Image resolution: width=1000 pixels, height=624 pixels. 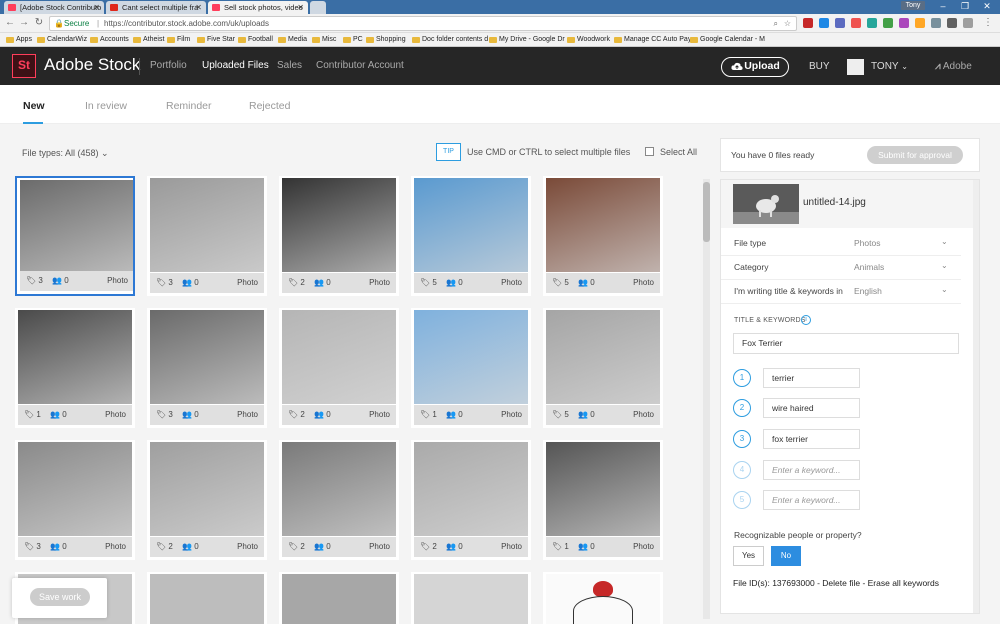 I want to click on buy-link: BUY, so click(x=819, y=66).